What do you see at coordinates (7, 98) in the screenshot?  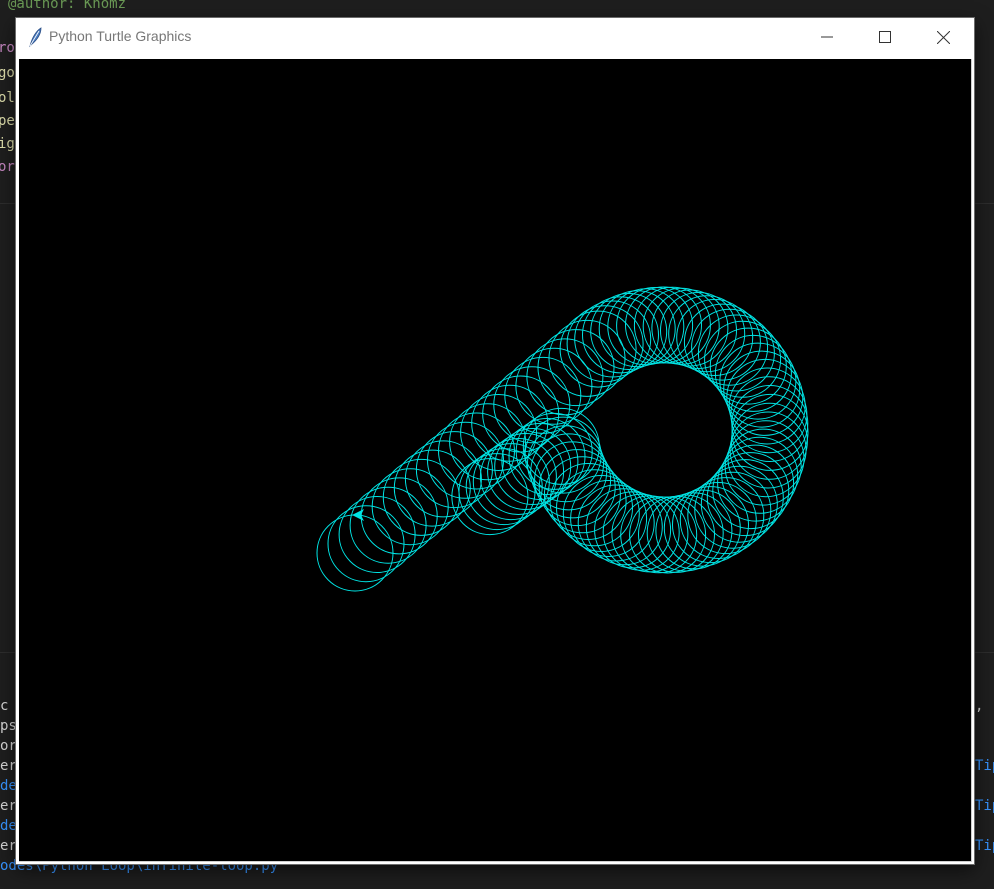 I see `code-fragment: ol` at bounding box center [7, 98].